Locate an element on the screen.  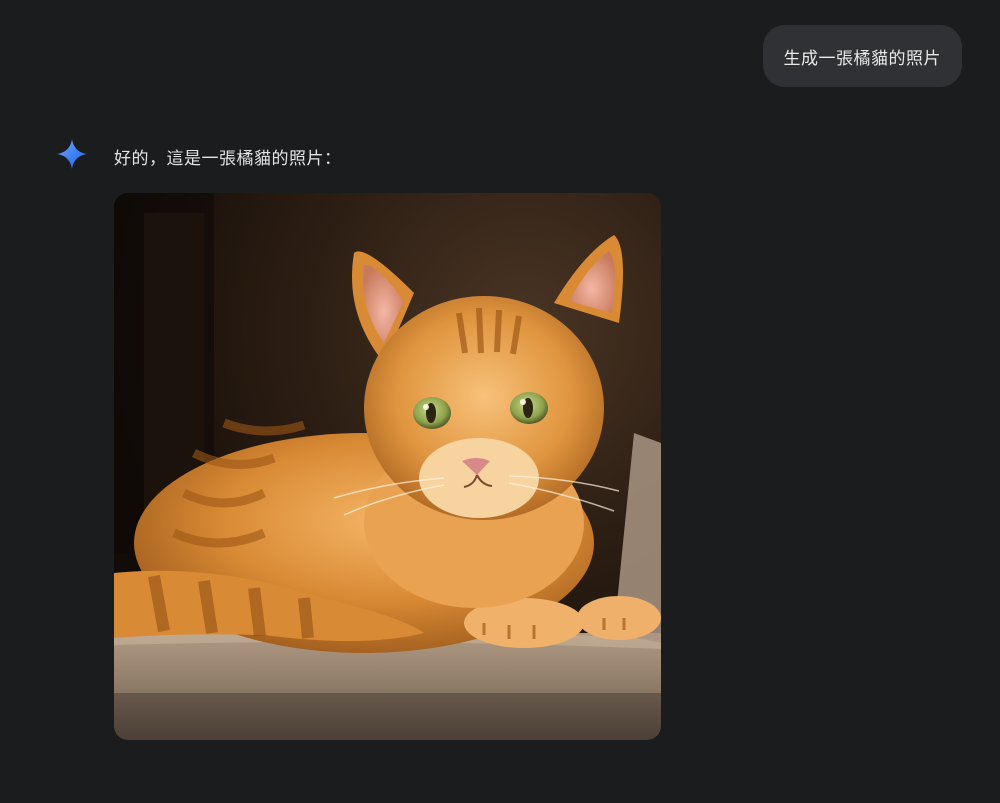
user-message-bubble: 生成一張橘貓的照片 is located at coordinates (862, 56).